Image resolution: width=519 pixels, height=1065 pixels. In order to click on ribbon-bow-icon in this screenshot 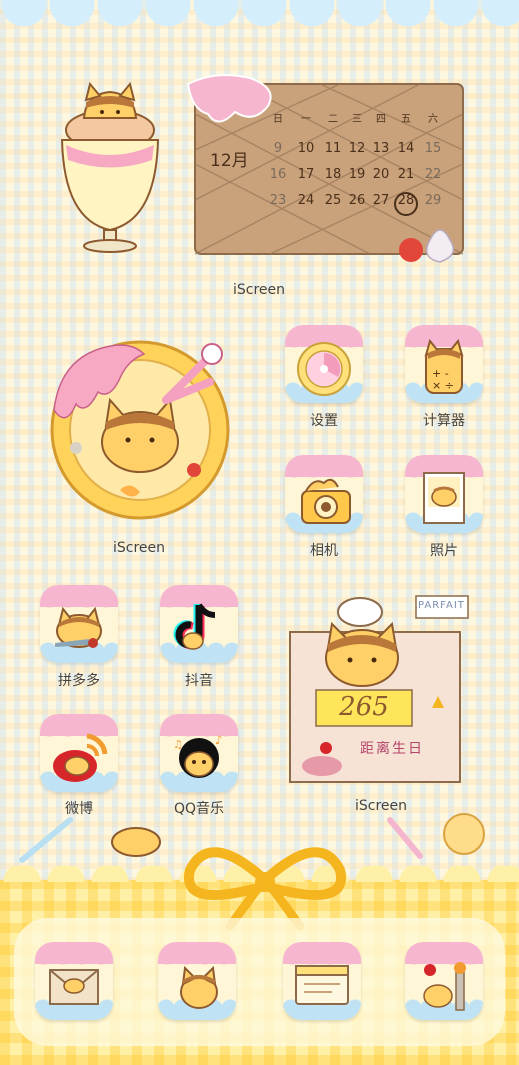, I will do `click(265, 888)`.